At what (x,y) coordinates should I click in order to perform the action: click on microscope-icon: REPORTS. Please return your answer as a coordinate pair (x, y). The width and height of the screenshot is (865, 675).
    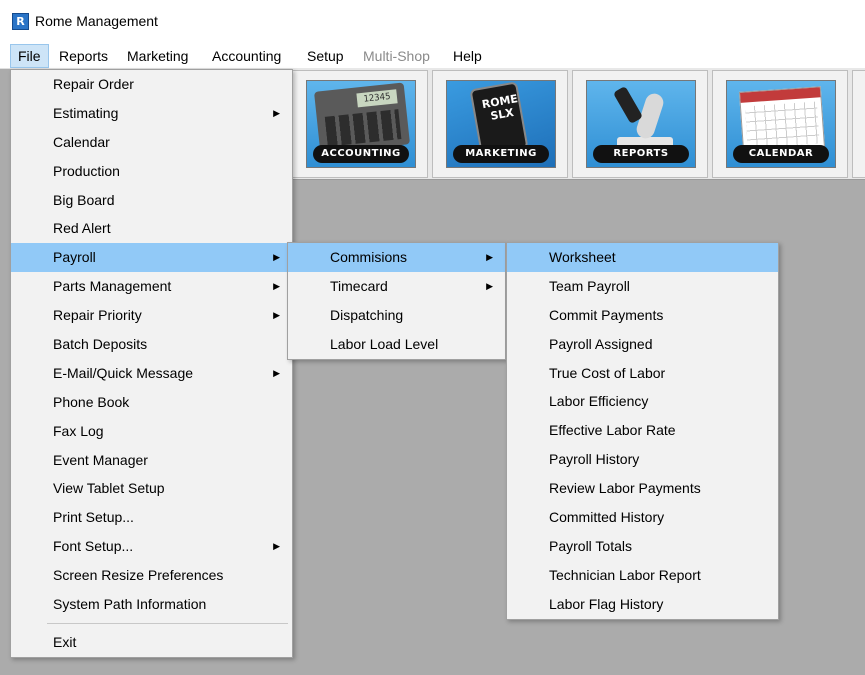
    Looking at the image, I should click on (641, 124).